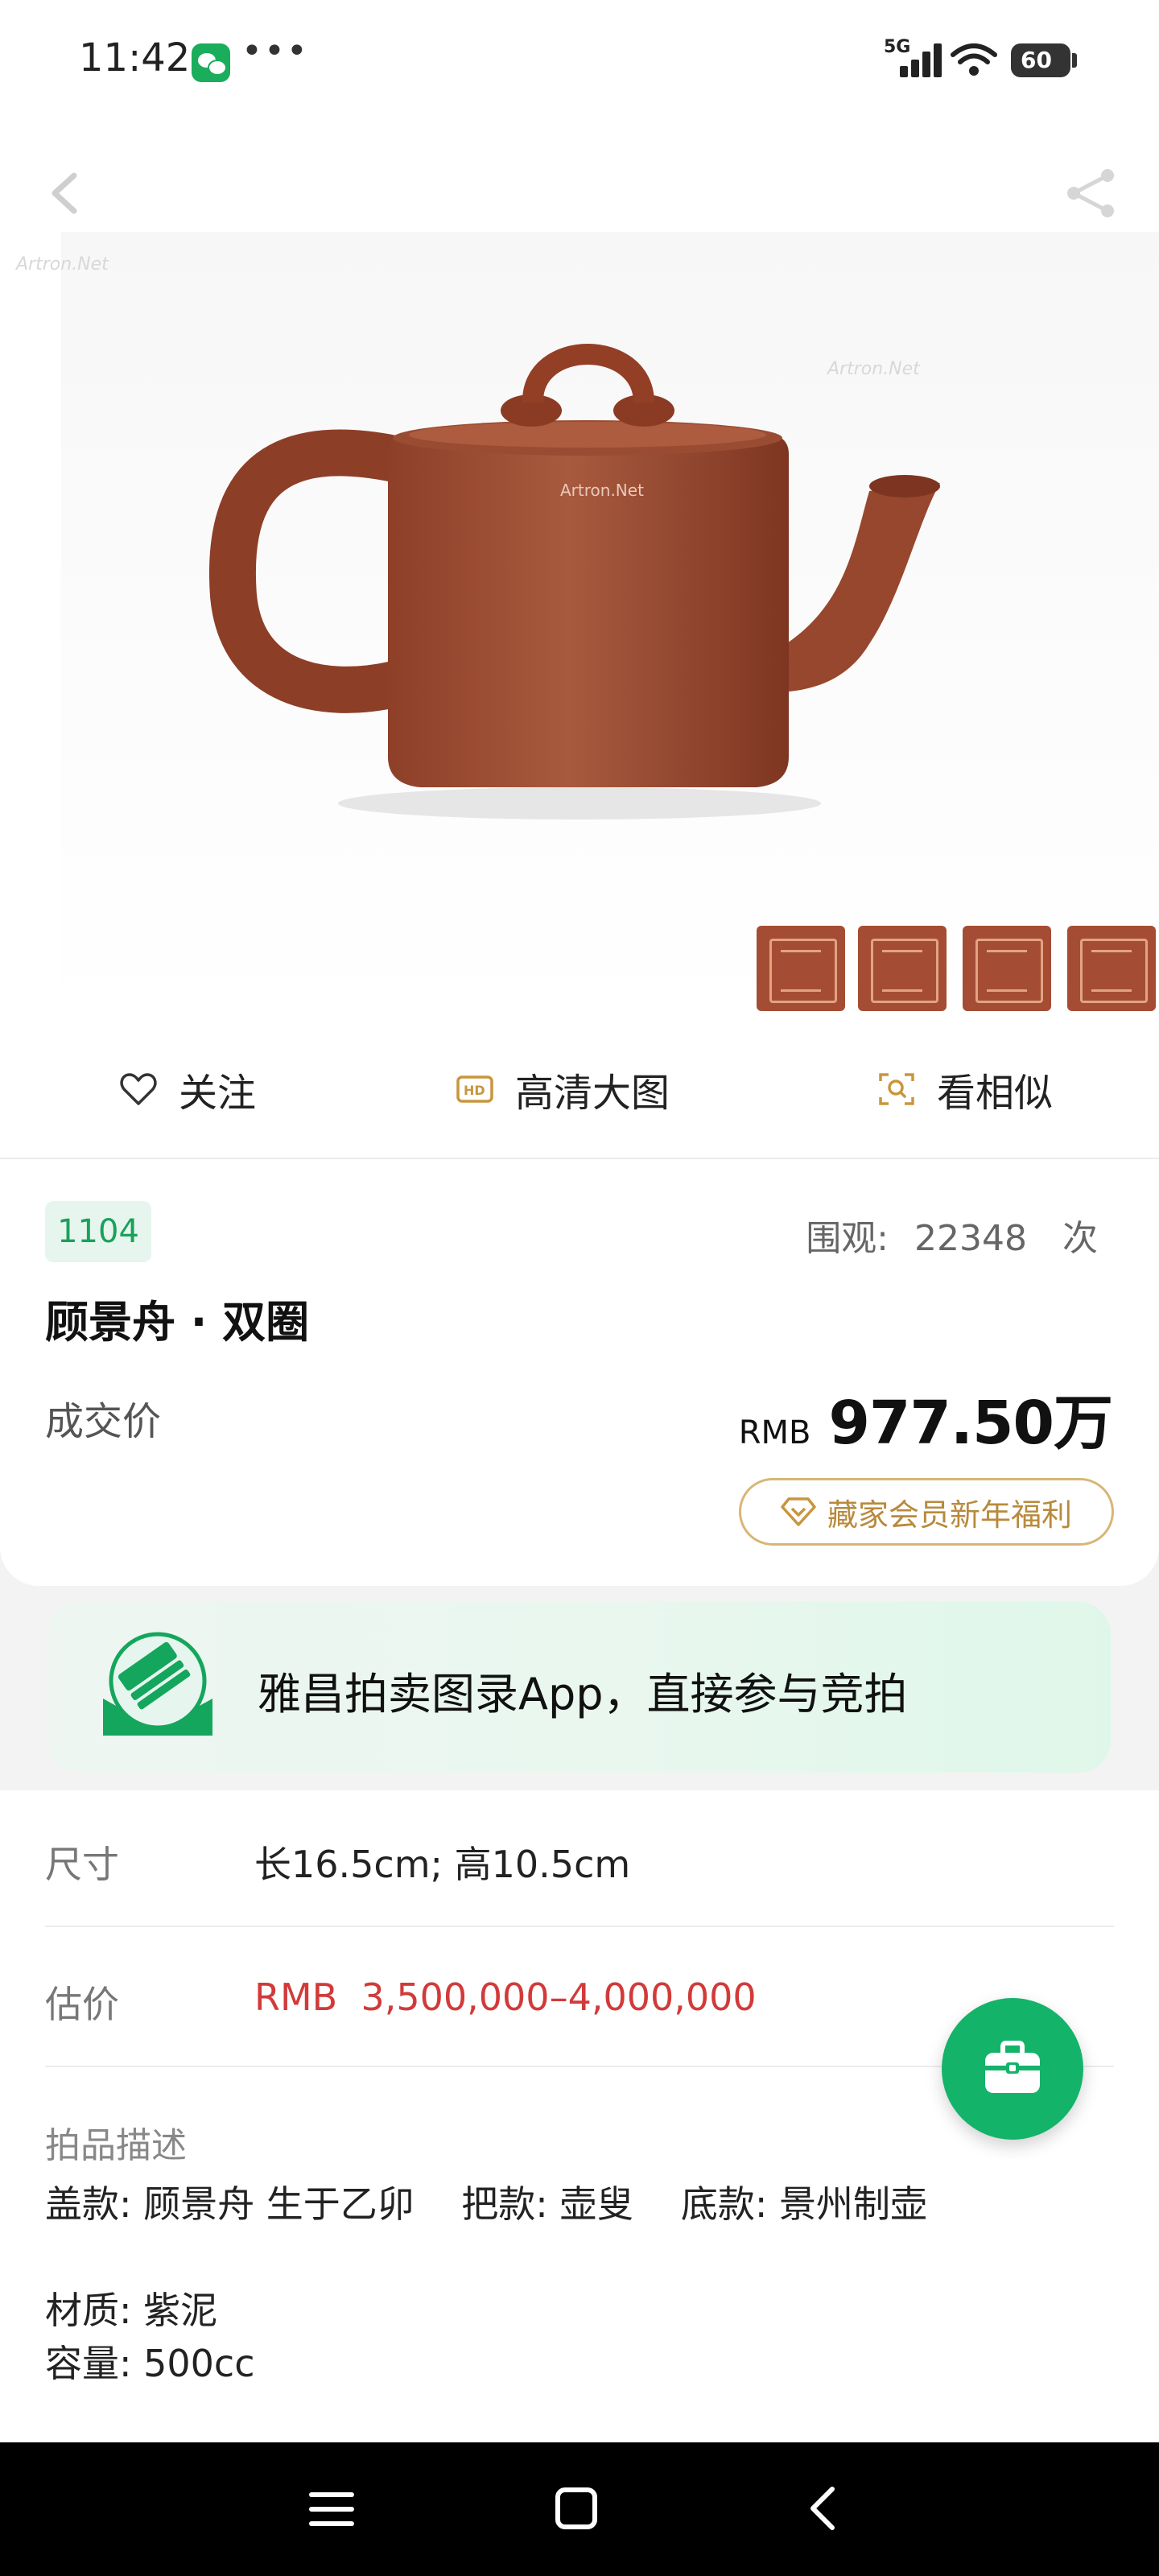 The height and width of the screenshot is (2576, 1159). Describe the element at coordinates (63, 264) in the screenshot. I see `watermark: Artron.Net` at that location.